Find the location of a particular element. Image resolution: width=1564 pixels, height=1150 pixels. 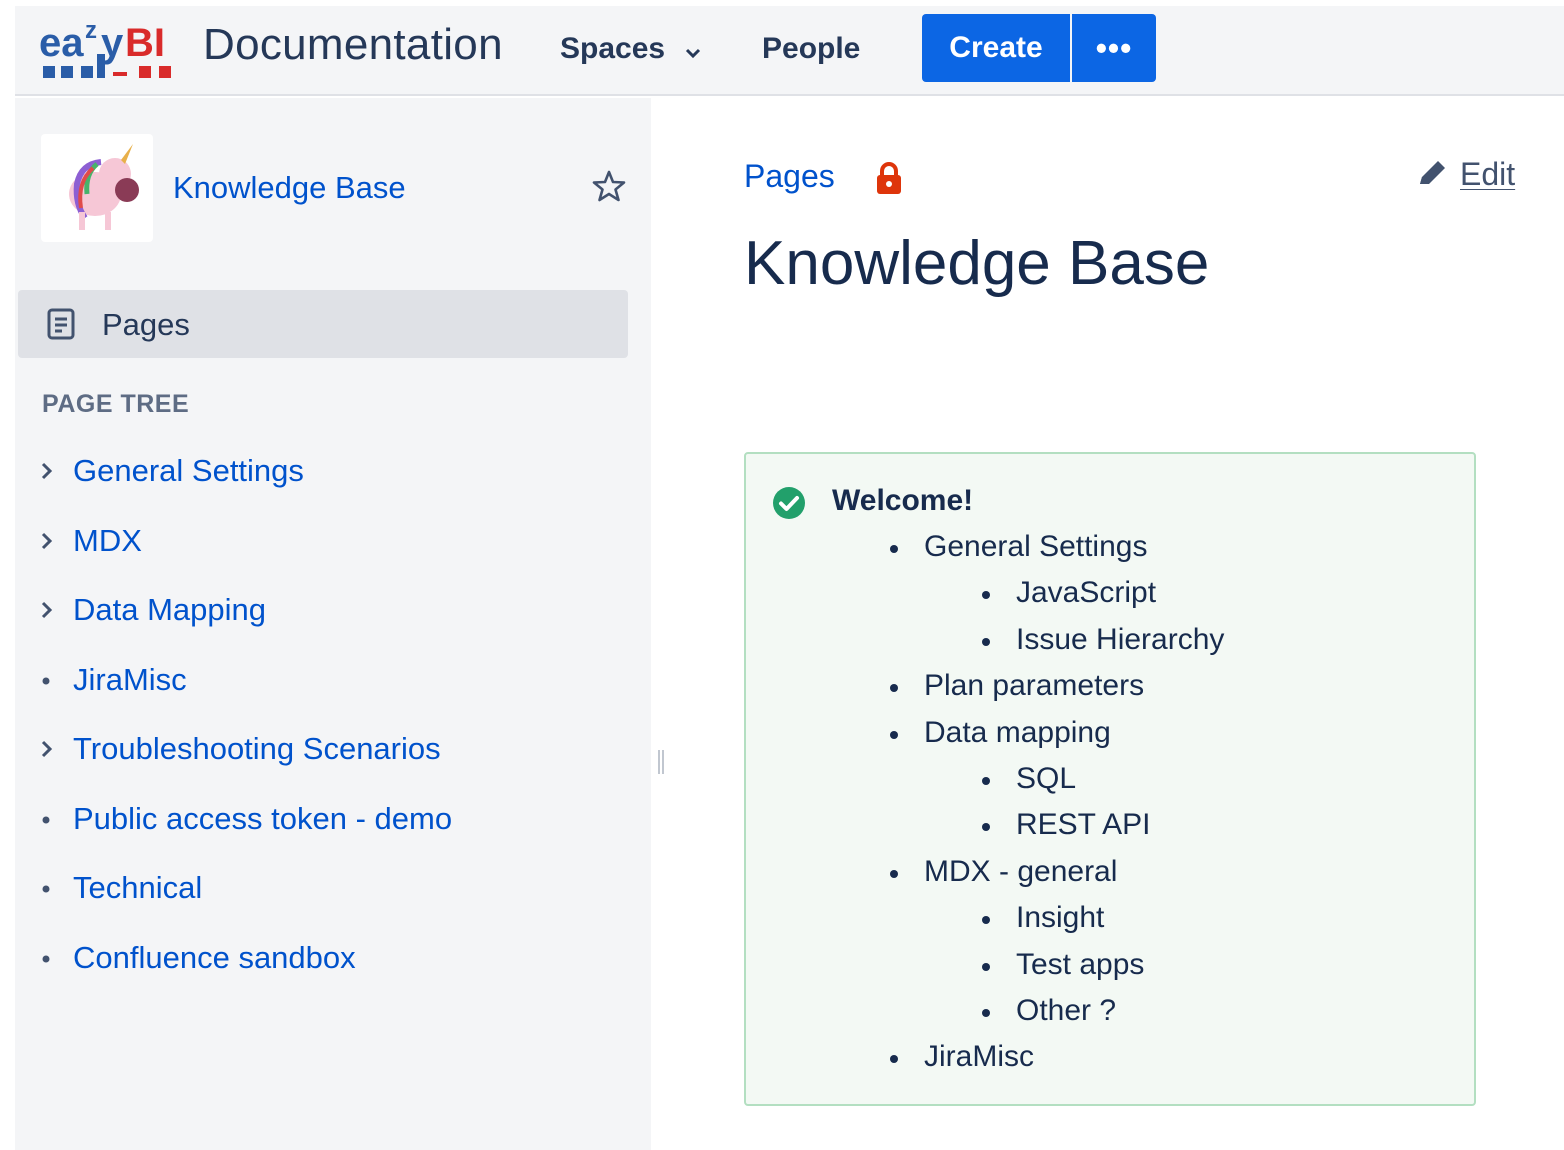

list-item: Other ? is located at coordinates (1111, 1017).